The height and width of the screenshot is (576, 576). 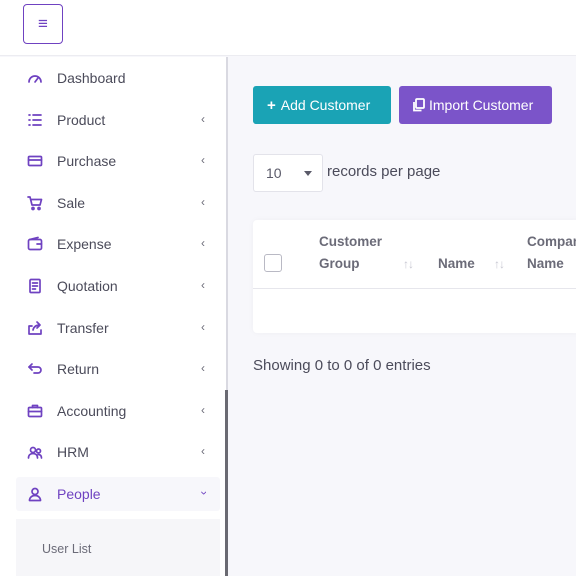 I want to click on add-customer-label: Add Customer, so click(x=325, y=105).